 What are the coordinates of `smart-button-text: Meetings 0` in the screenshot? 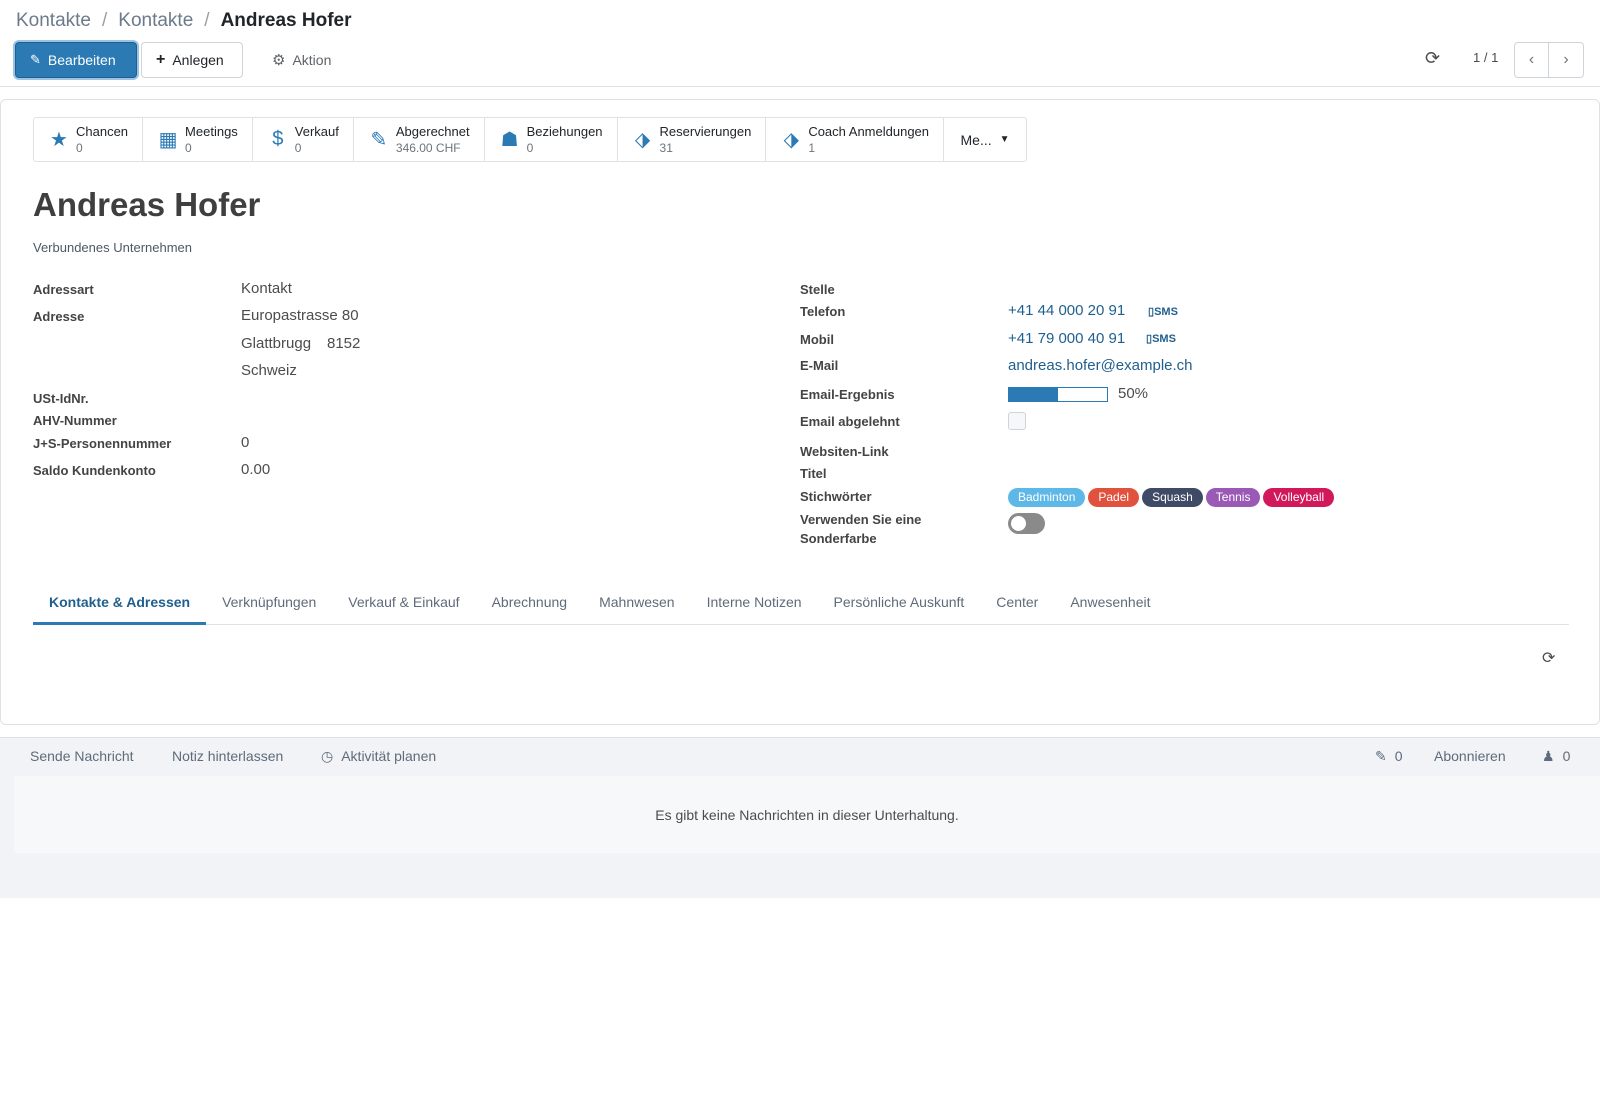 It's located at (211, 140).